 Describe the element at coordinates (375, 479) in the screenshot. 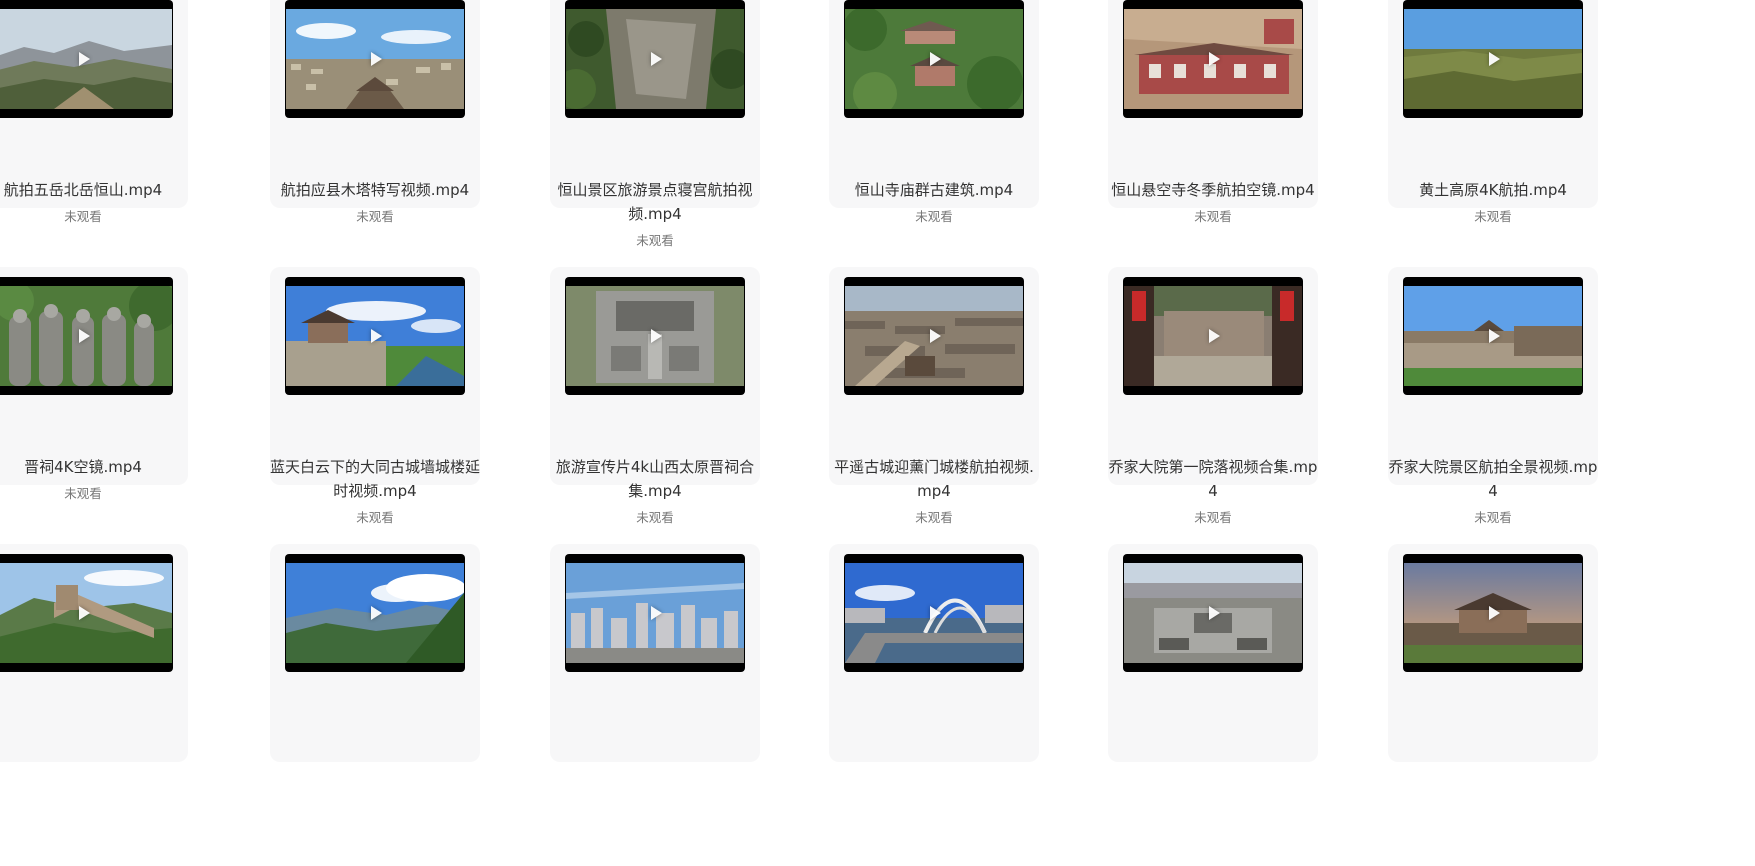

I see `video-title: 蓝天白云下的大同古城墙城楼延时视频.mp4` at that location.